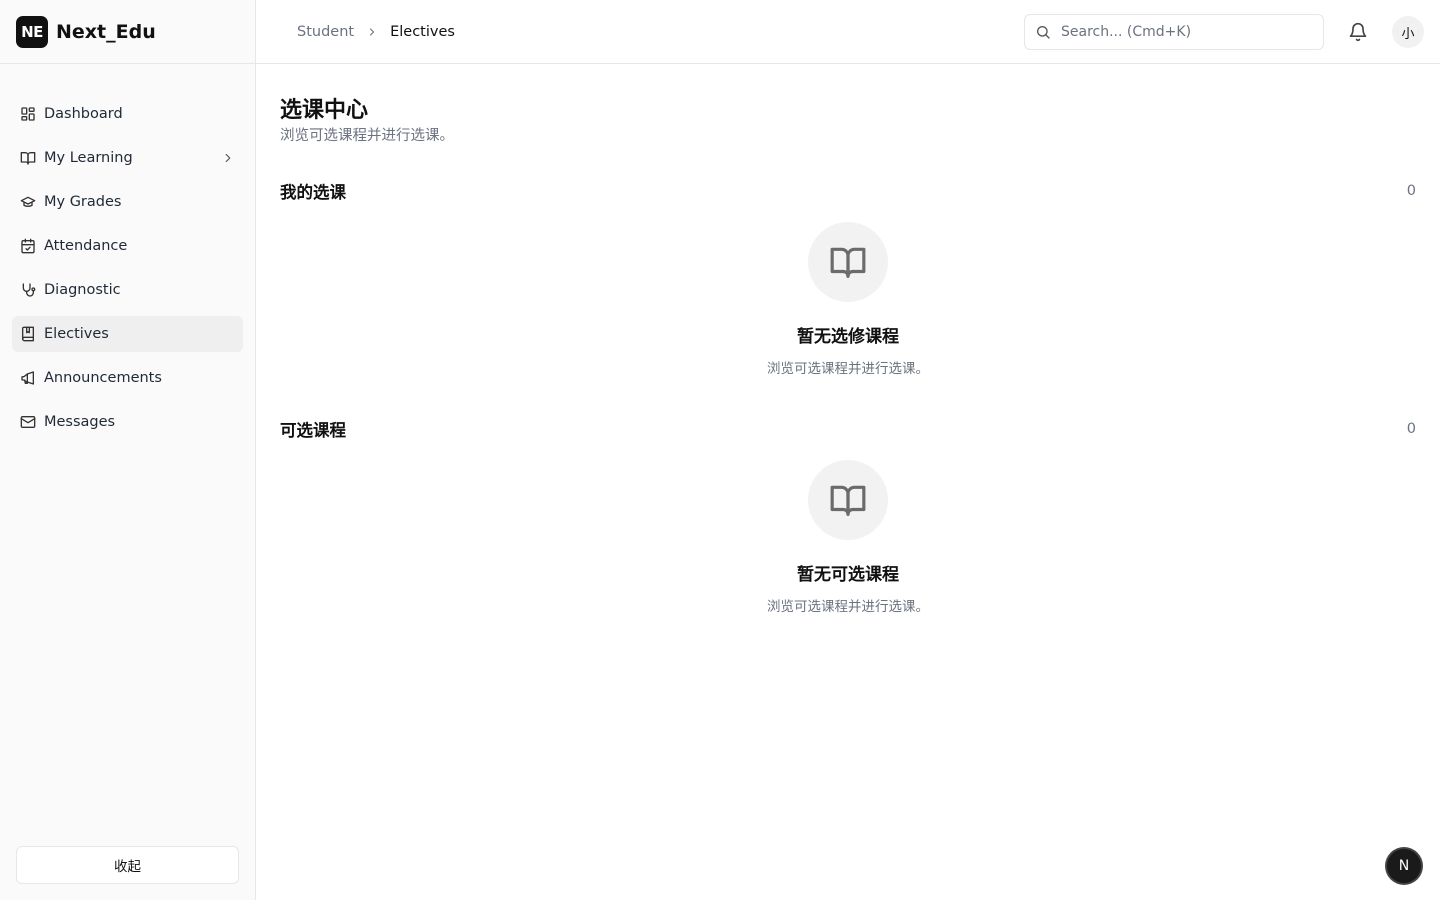 The width and height of the screenshot is (1440, 900). I want to click on empty-state: 暂无选修课程 浏览可选课程并进行选课。, so click(848, 299).